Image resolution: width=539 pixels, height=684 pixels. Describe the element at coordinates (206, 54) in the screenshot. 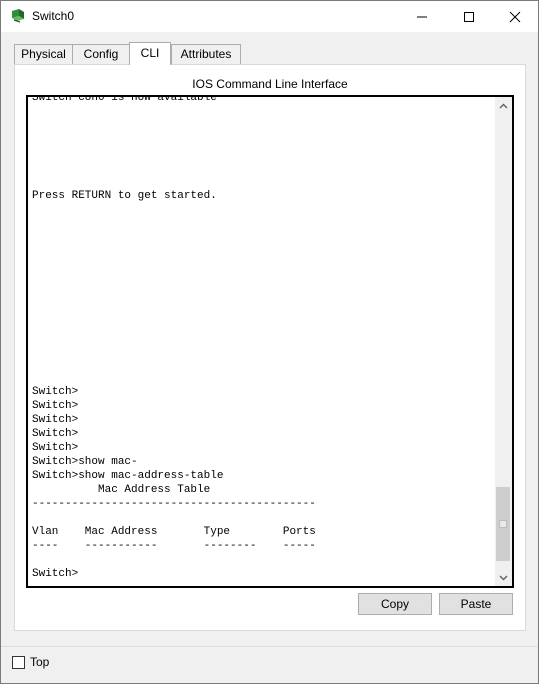

I see `tab-attributes: Attributes` at that location.